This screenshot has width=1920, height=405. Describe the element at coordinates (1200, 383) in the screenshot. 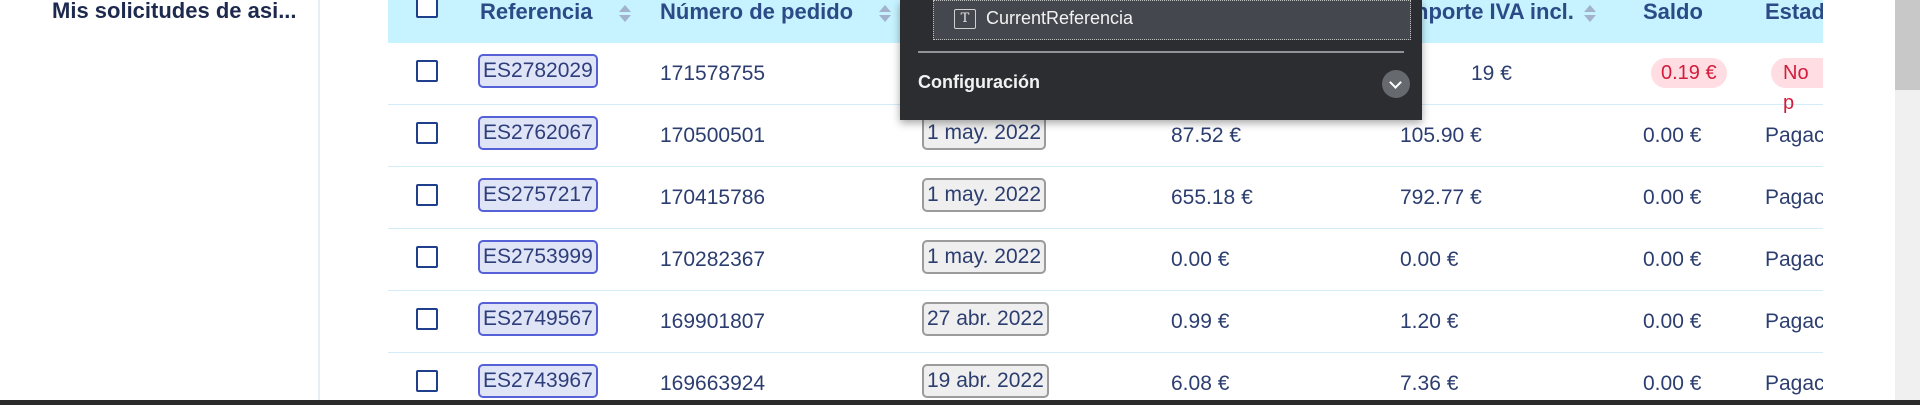

I see `amount: 6.08 €` at that location.